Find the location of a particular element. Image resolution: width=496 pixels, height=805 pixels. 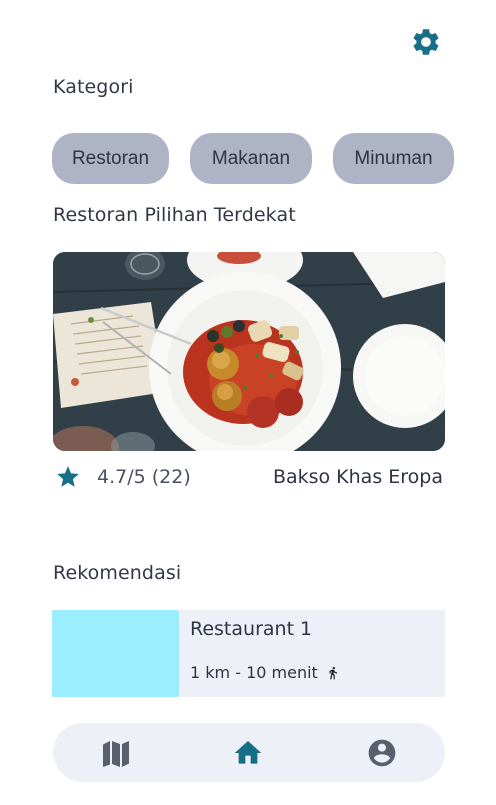

nav-home-button is located at coordinates (248, 753).